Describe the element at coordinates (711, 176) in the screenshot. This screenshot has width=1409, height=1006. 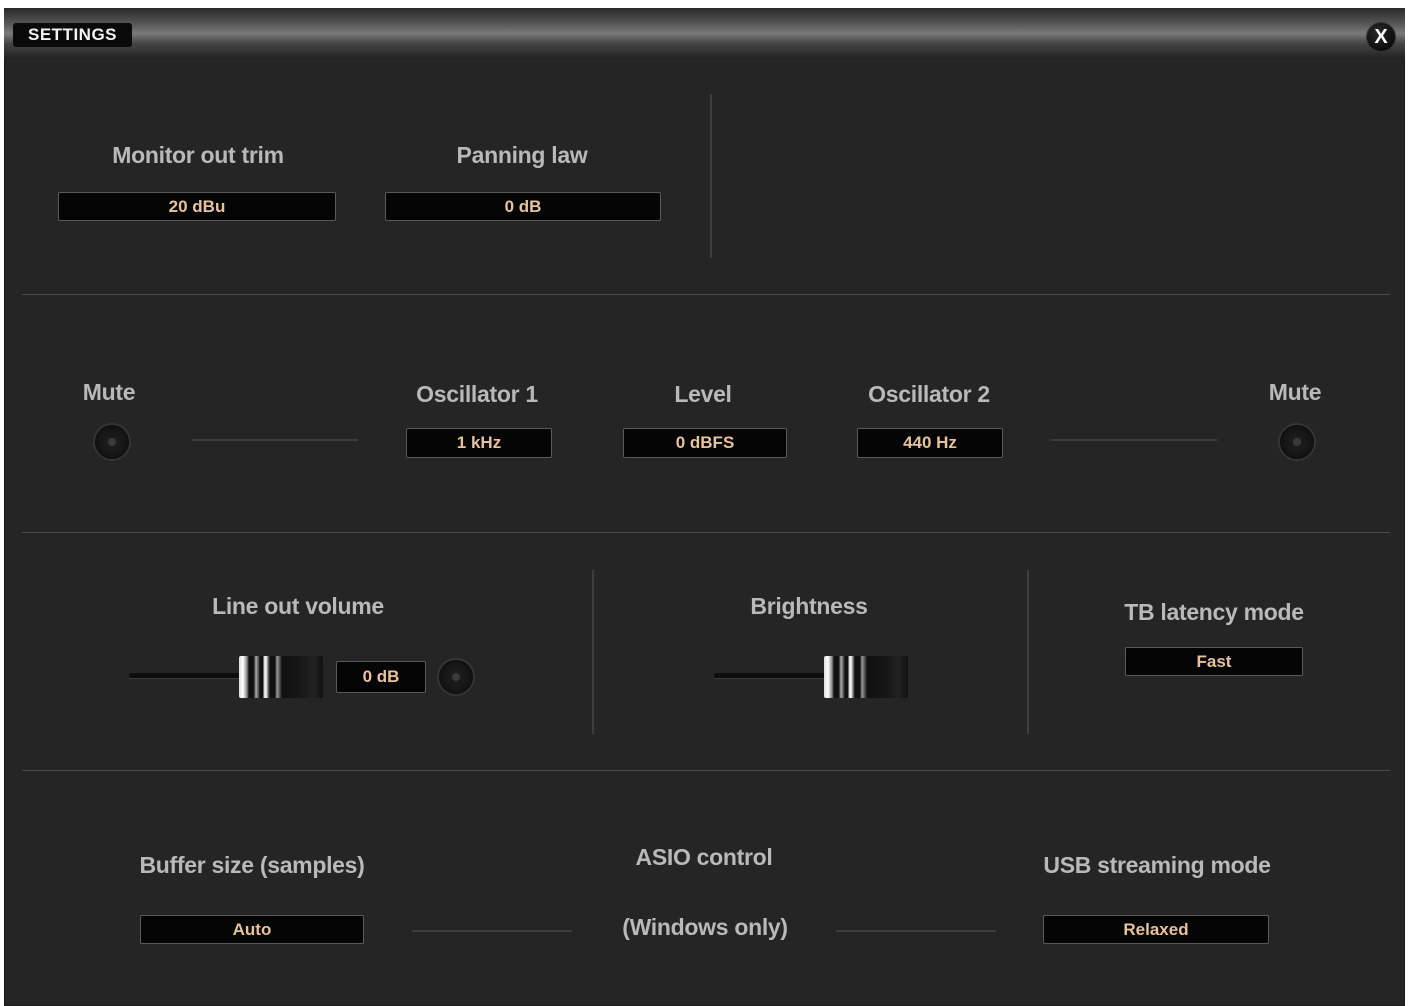
I see `section1-divider` at that location.